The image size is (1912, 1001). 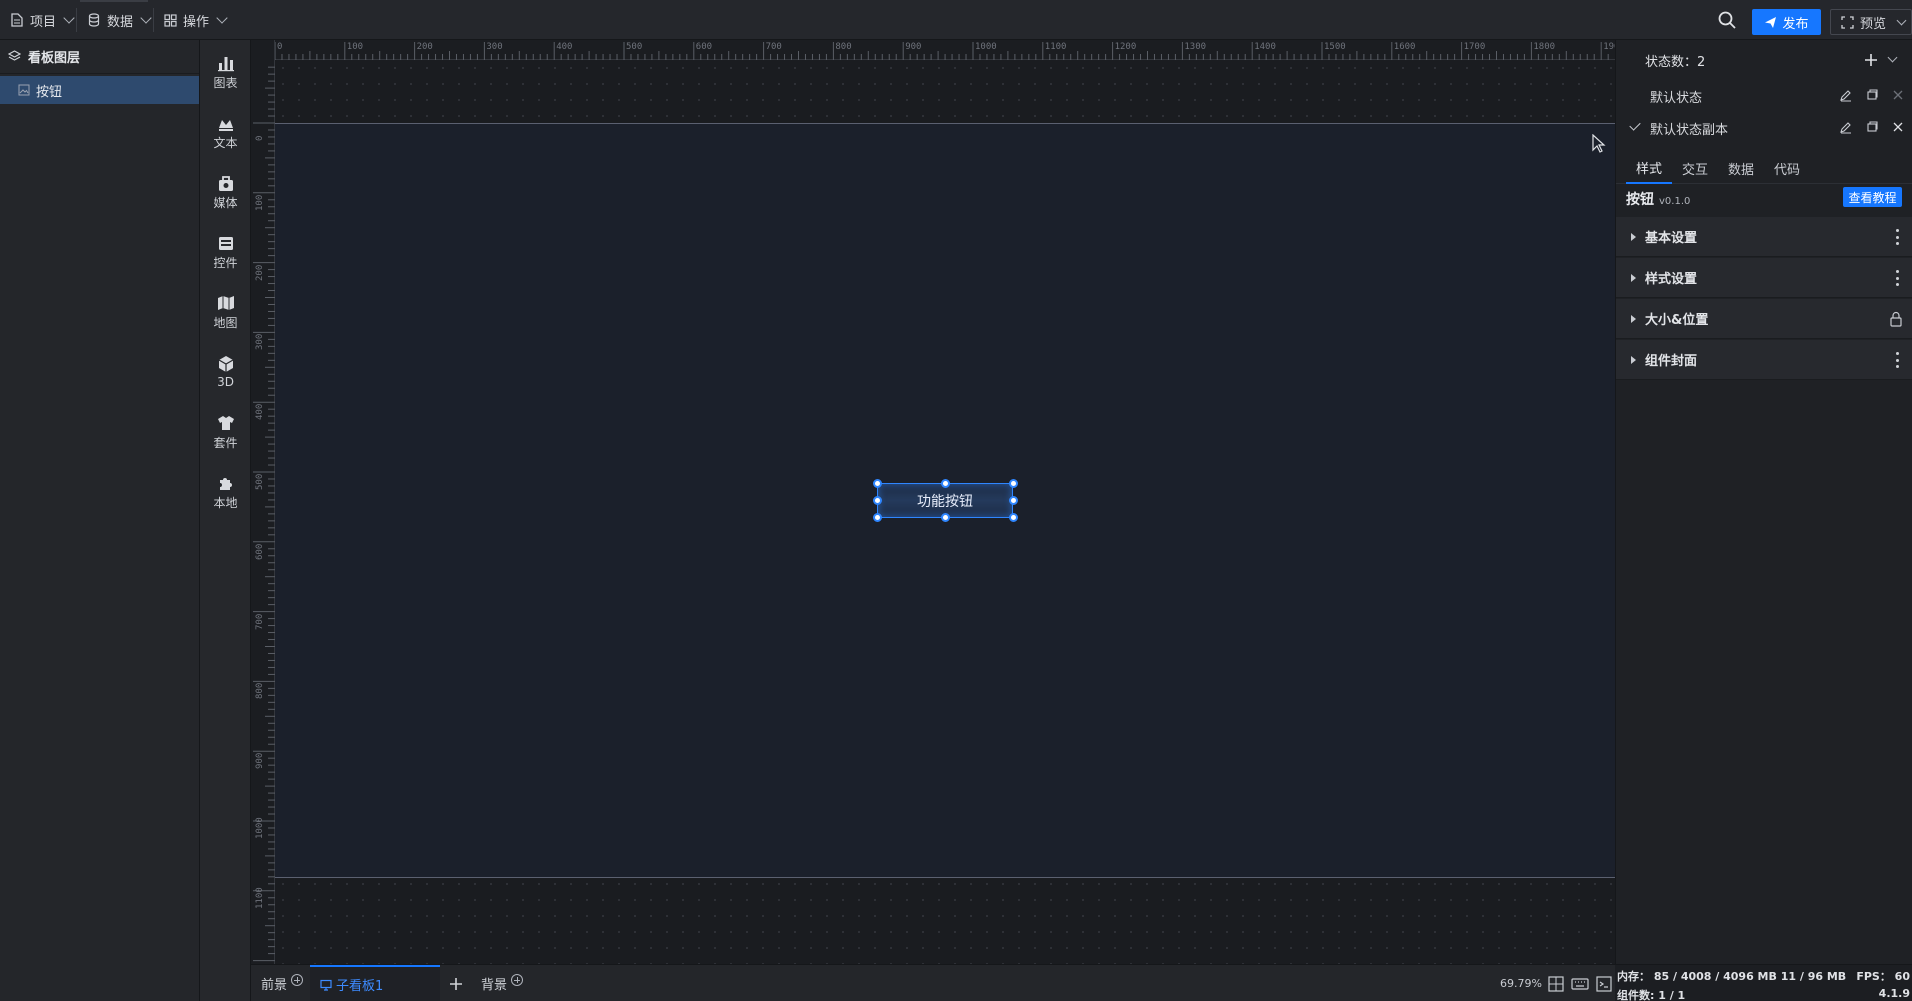 What do you see at coordinates (225, 72) in the screenshot?
I see `rail-item-chart: 图表` at bounding box center [225, 72].